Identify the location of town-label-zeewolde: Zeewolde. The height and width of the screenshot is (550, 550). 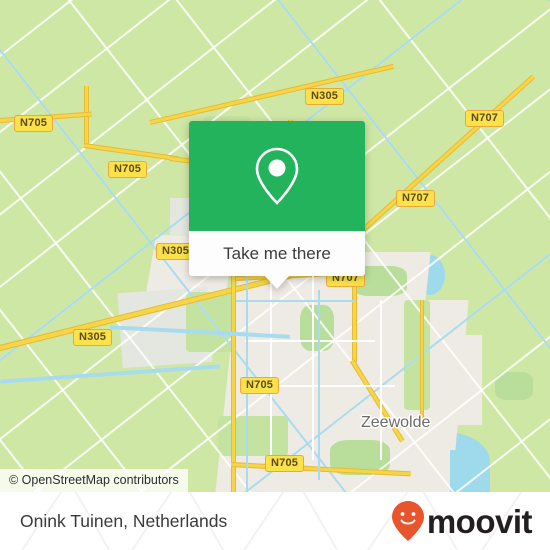
(396, 422).